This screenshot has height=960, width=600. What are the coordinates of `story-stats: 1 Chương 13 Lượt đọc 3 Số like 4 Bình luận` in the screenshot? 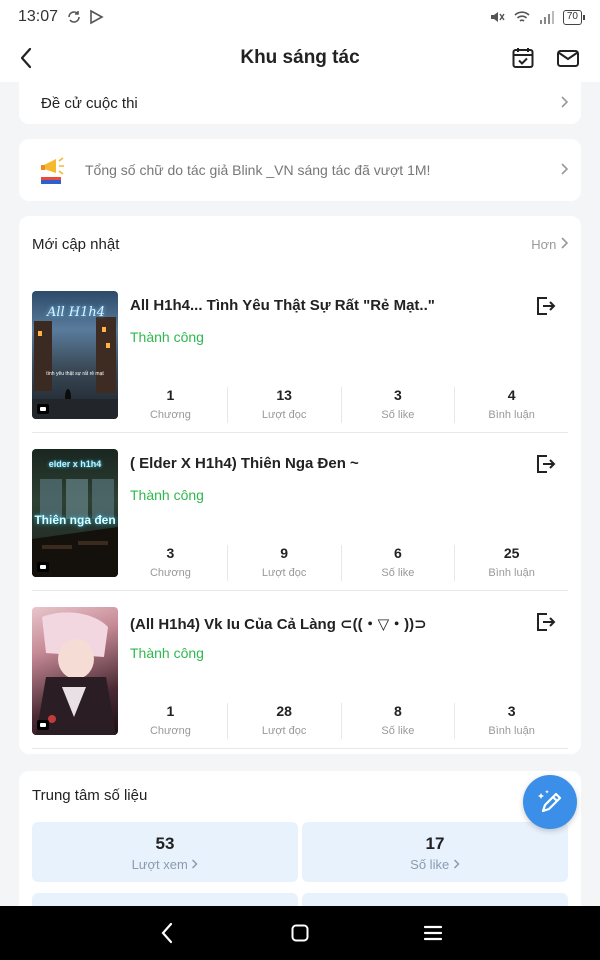 It's located at (341, 405).